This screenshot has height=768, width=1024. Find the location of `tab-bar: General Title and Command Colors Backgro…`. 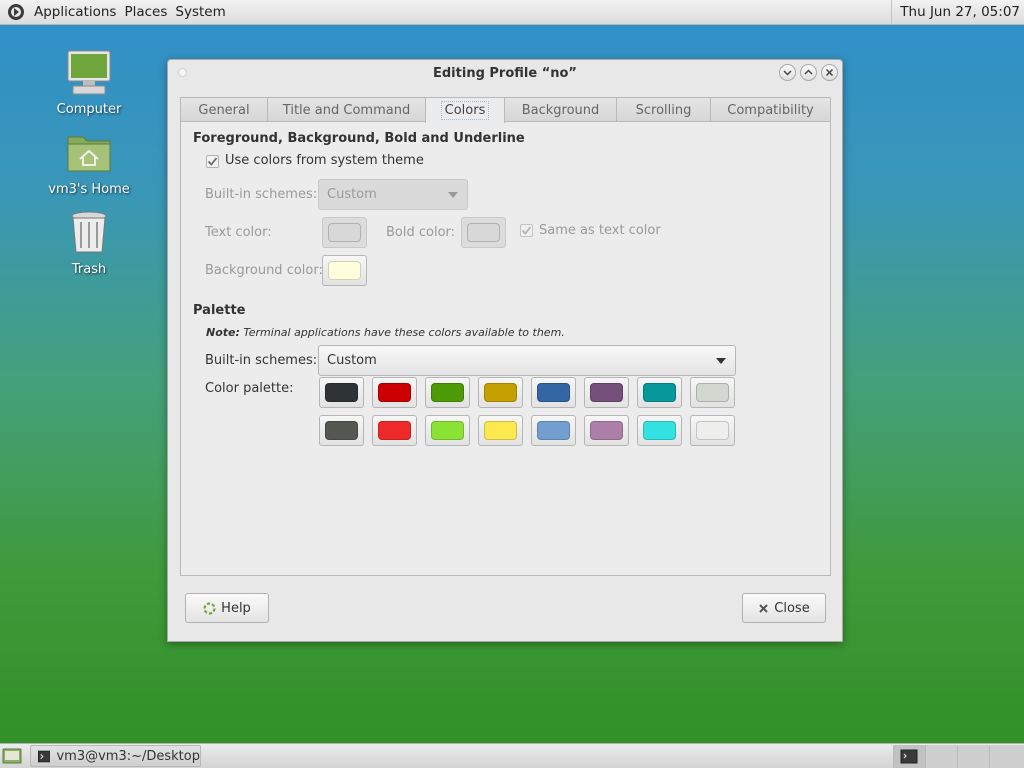

tab-bar: General Title and Command Colors Backgro… is located at coordinates (505, 110).